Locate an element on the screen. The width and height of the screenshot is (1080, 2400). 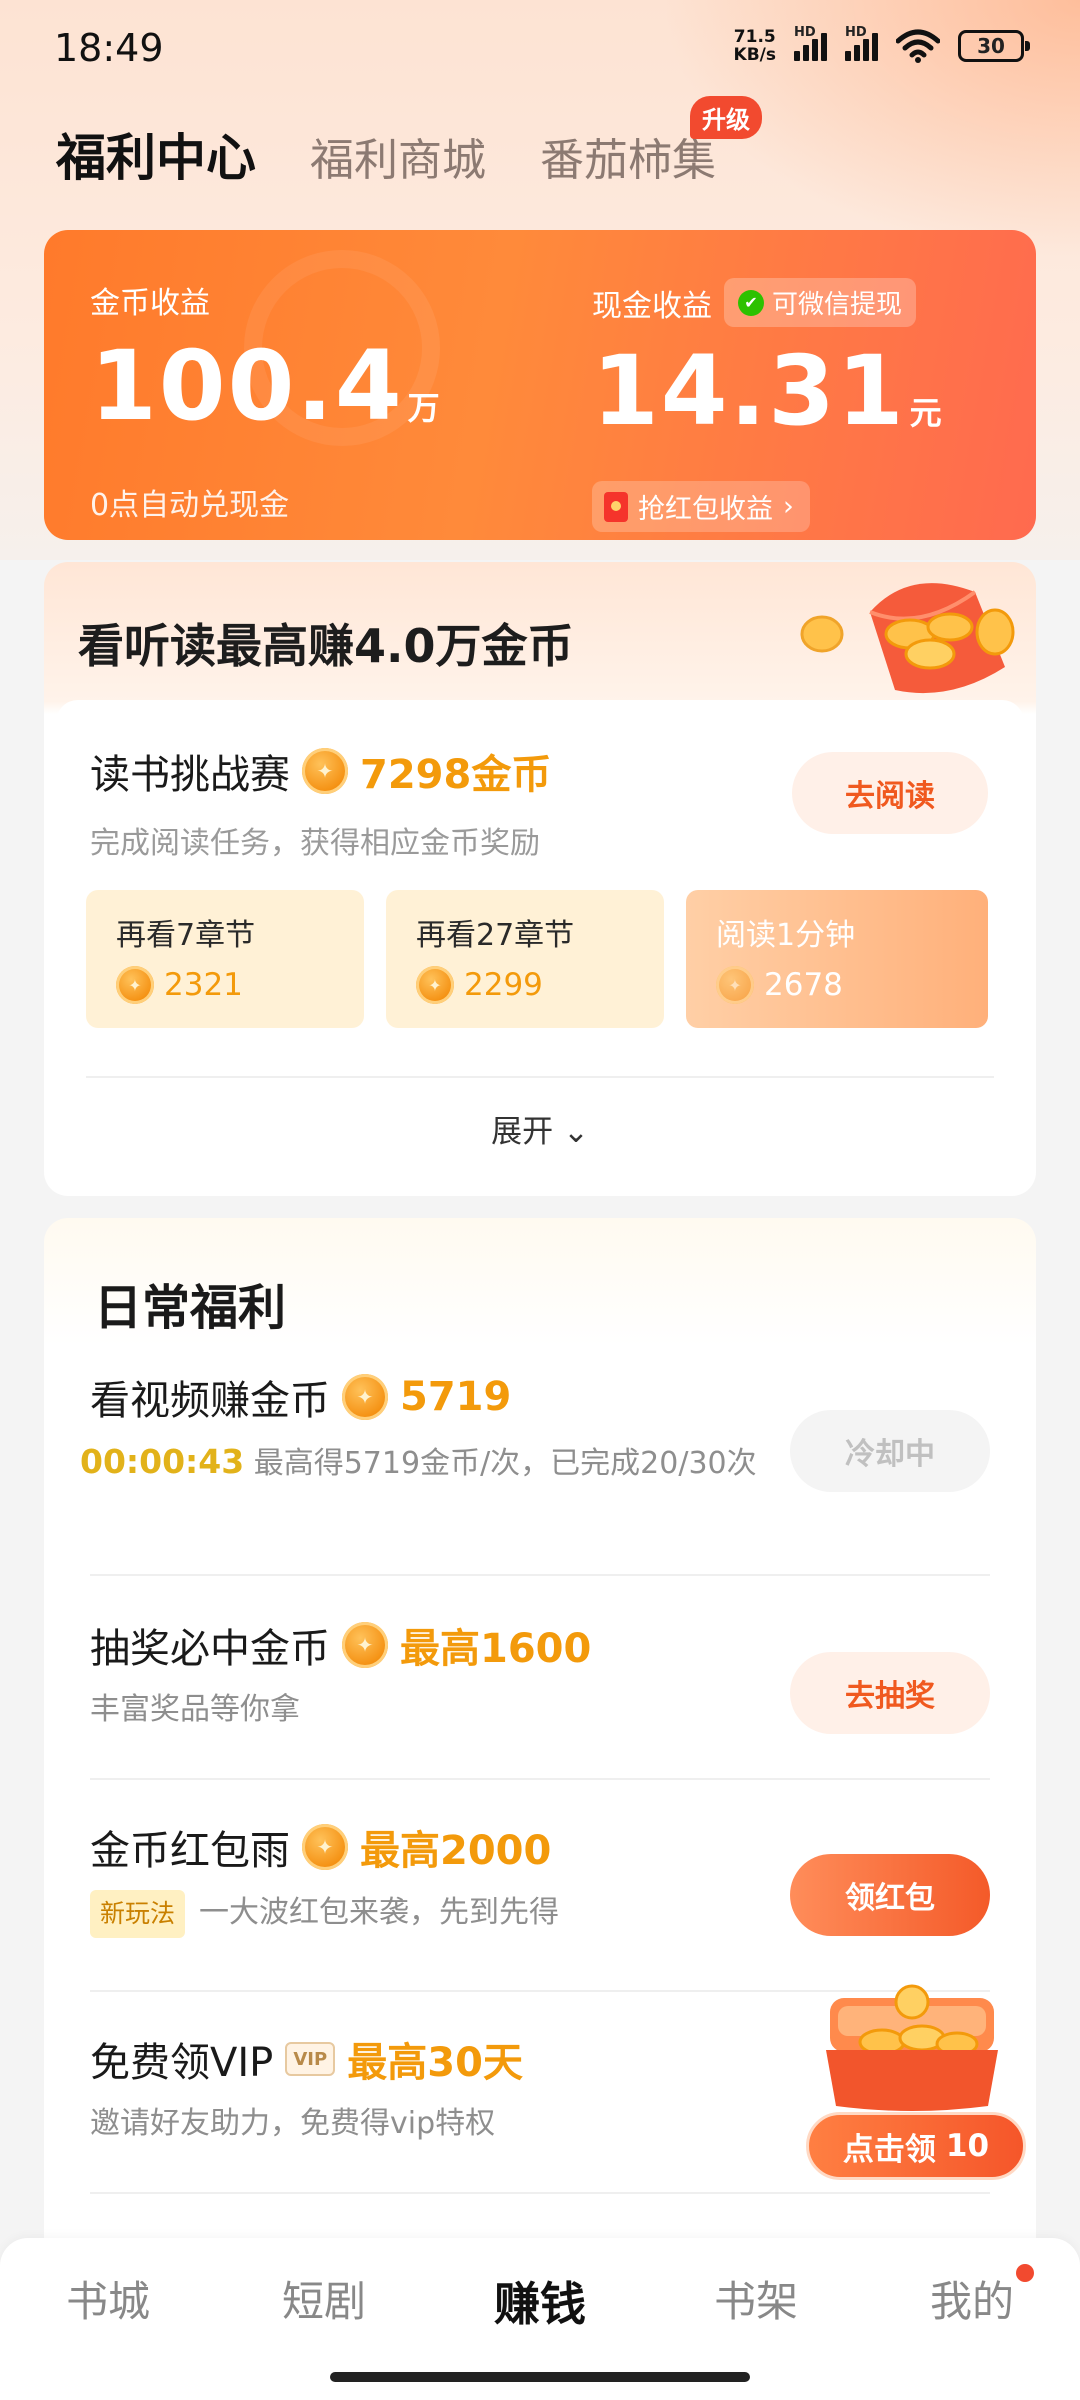
coin-earnings-value: 100.4 万 is located at coordinates (266, 386).